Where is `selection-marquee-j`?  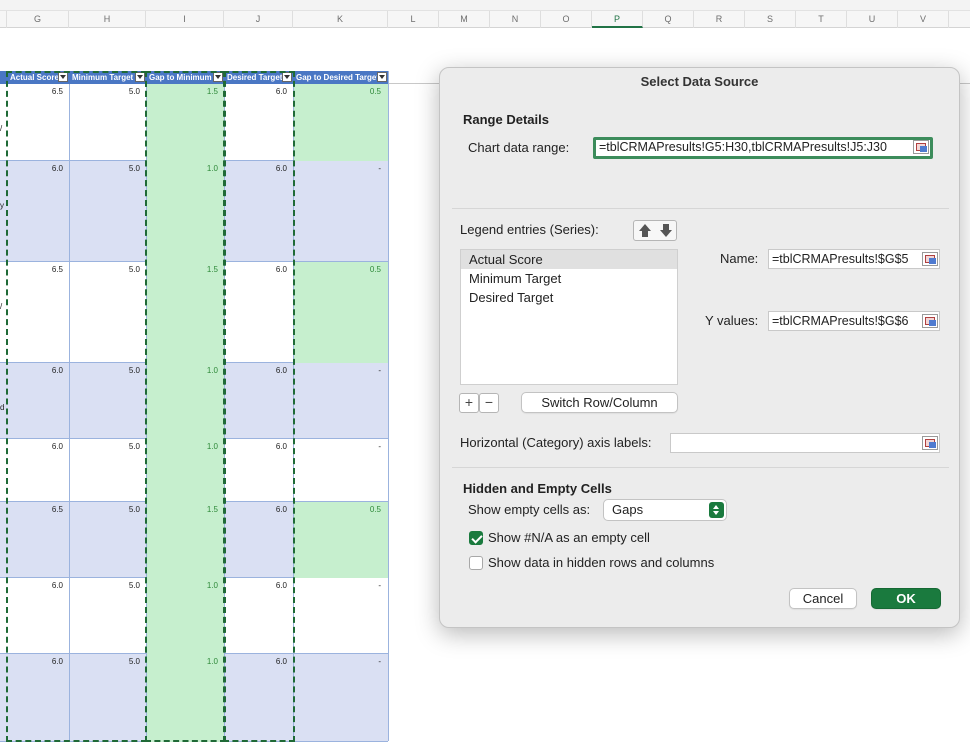
selection-marquee-j is located at coordinates (259, 406).